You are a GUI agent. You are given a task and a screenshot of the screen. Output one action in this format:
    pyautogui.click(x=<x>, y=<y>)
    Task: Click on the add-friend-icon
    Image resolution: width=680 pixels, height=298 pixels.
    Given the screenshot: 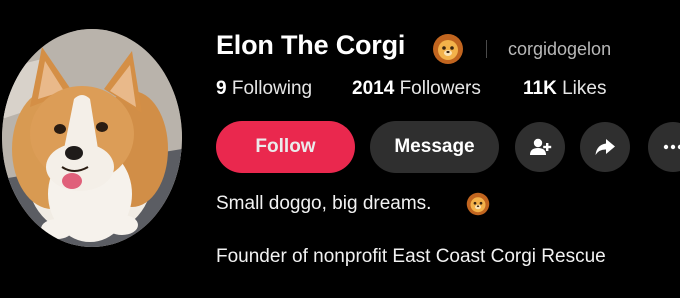 What is the action you would take?
    pyautogui.click(x=541, y=146)
    